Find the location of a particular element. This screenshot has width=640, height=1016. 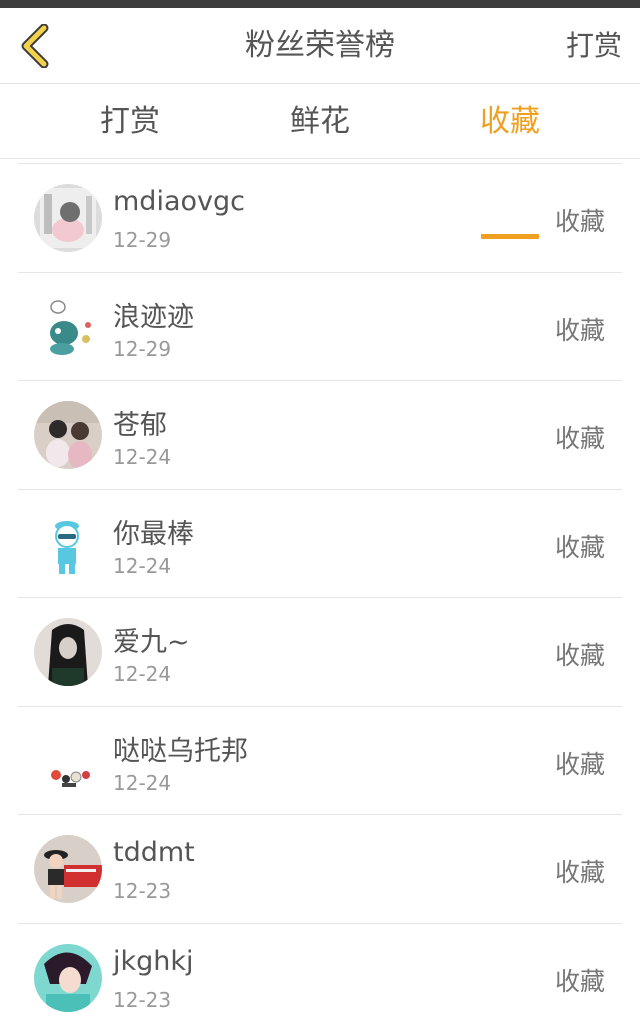

nav-header: 粉丝荣誉榜 打赏 is located at coordinates (320, 46).